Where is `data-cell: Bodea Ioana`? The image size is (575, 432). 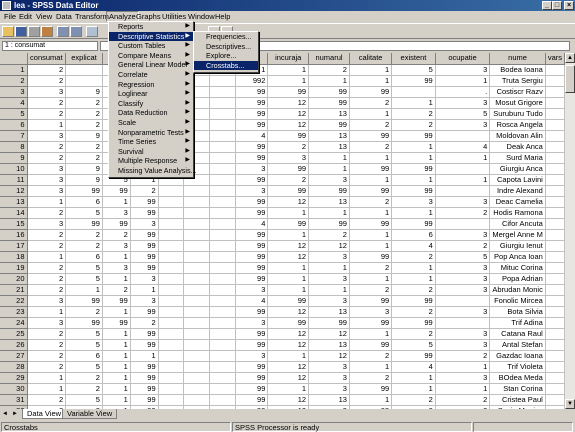
data-cell: Bodea Ioana is located at coordinates (517, 70).